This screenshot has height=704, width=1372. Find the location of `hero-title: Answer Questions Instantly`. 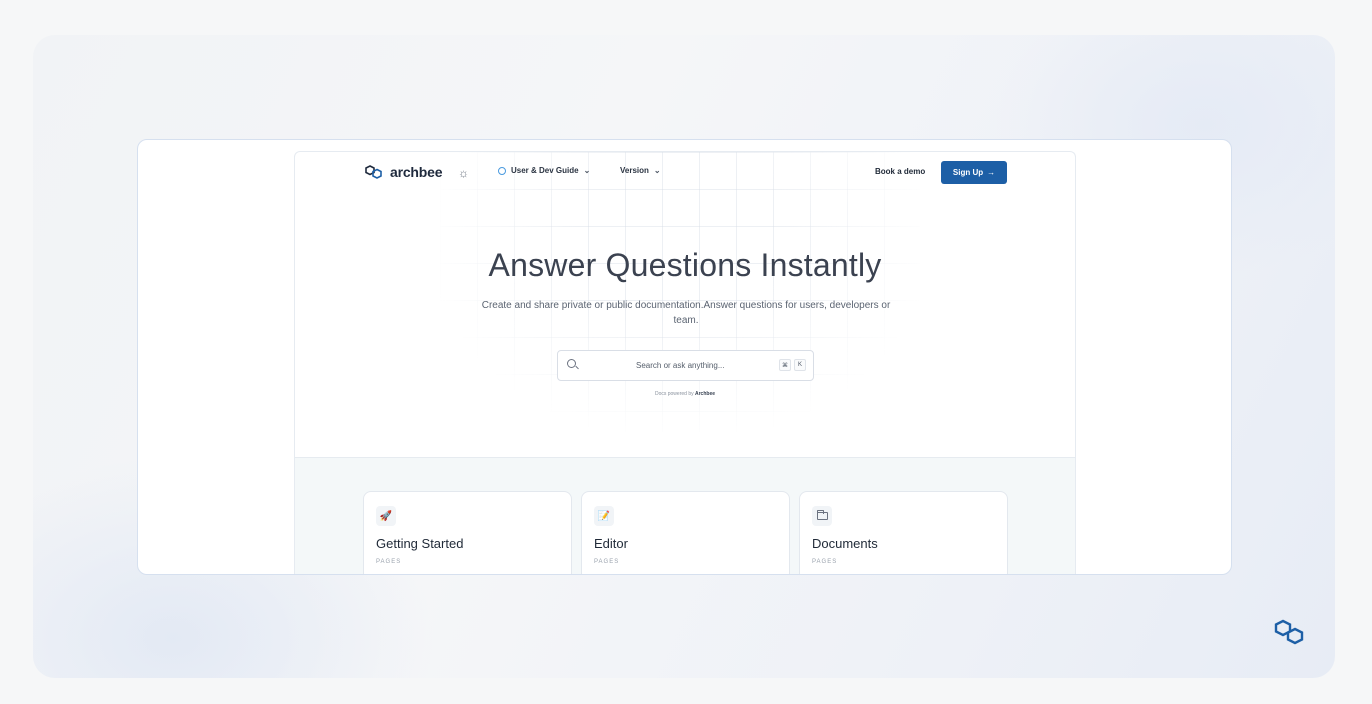

hero-title: Answer Questions Instantly is located at coordinates (685, 265).